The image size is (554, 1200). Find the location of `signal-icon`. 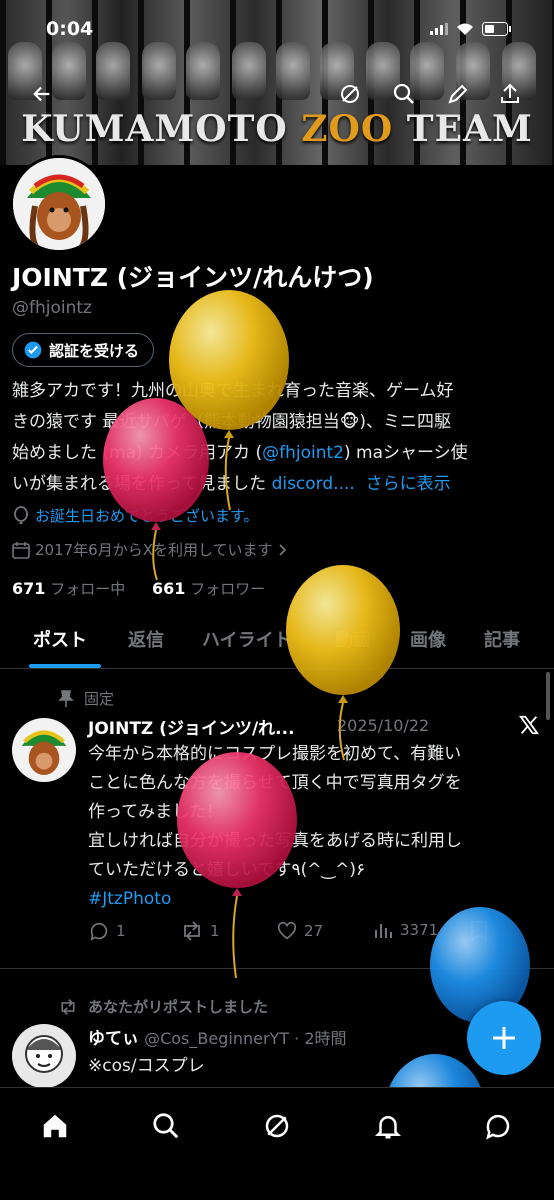

signal-icon is located at coordinates (439, 29).